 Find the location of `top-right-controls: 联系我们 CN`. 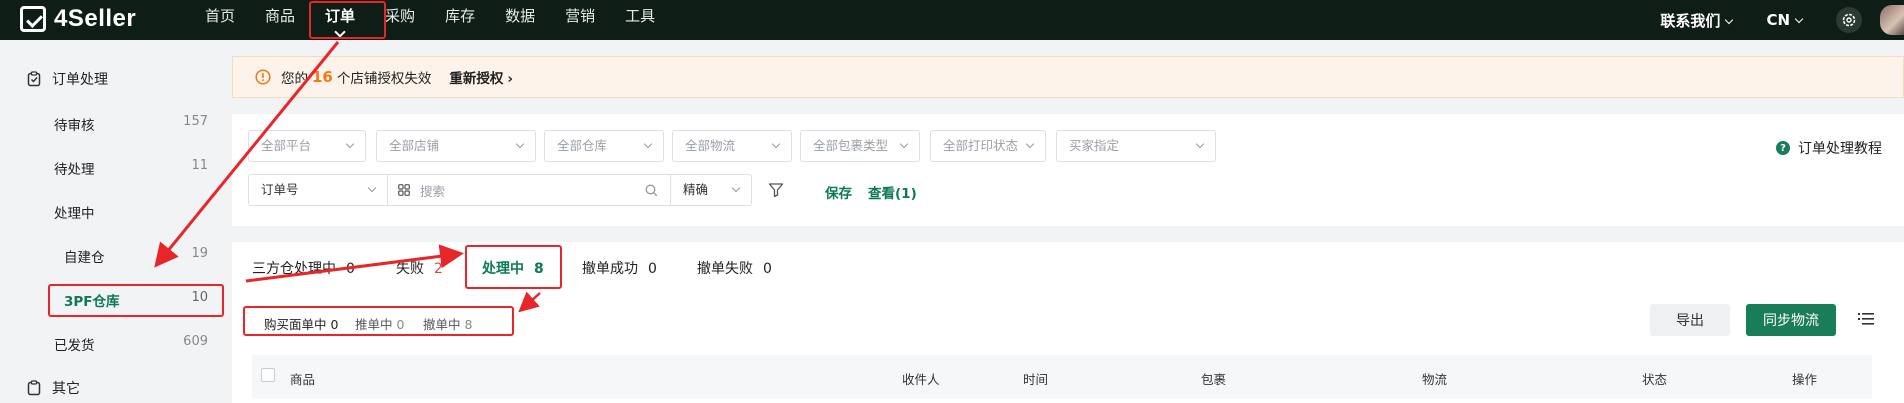

top-right-controls: 联系我们 CN is located at coordinates (1782, 20).